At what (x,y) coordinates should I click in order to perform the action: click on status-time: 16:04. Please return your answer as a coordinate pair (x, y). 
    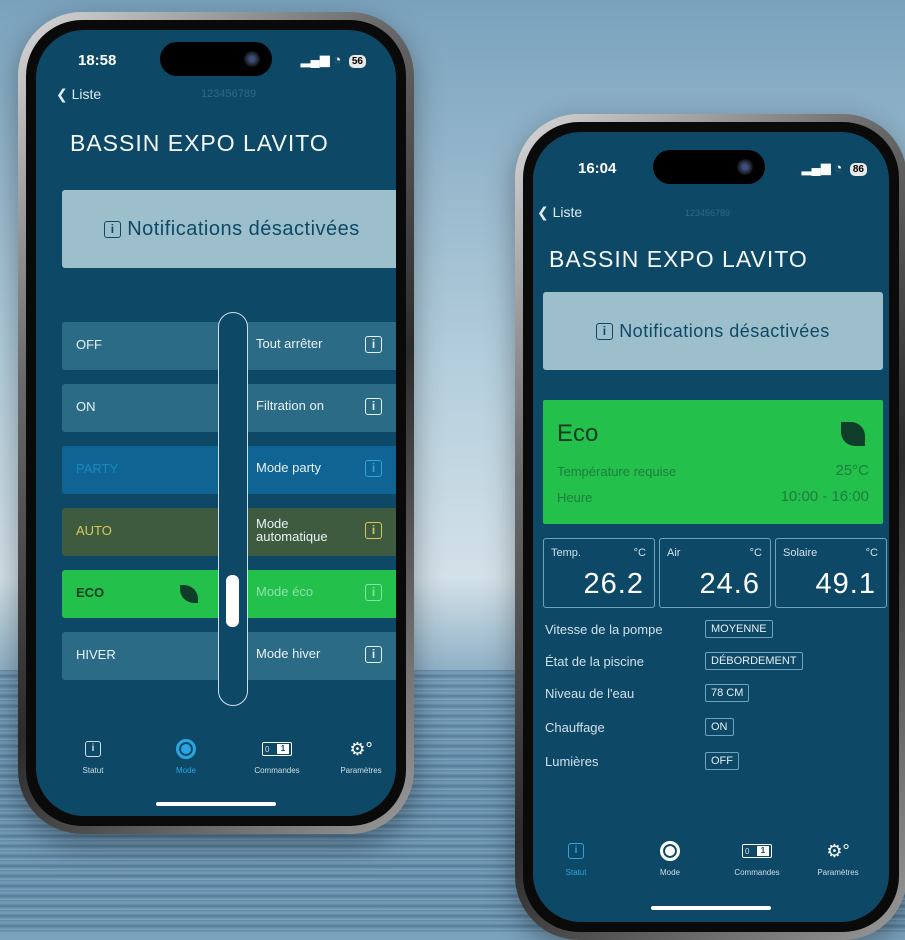
    Looking at the image, I should click on (597, 168).